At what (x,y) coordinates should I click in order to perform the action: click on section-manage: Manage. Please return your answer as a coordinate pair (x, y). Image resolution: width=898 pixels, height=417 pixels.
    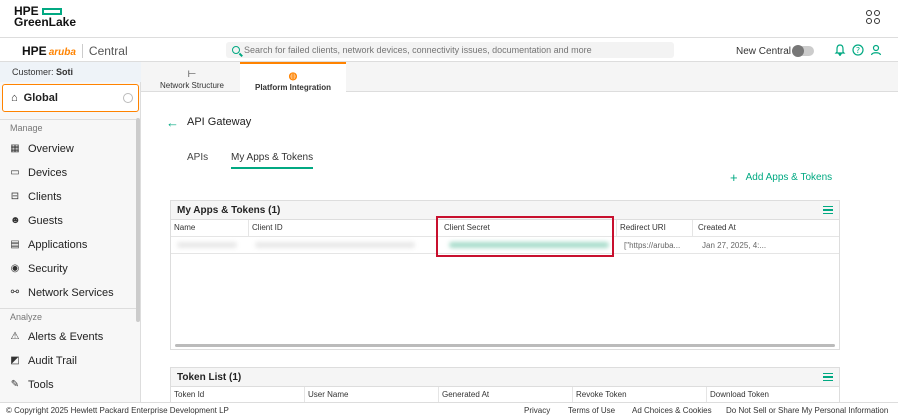
    Looking at the image, I should click on (26, 128).